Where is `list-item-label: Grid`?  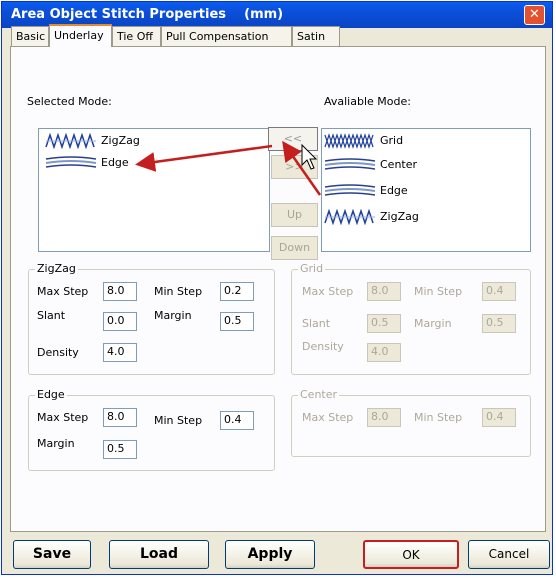
list-item-label: Grid is located at coordinates (392, 140).